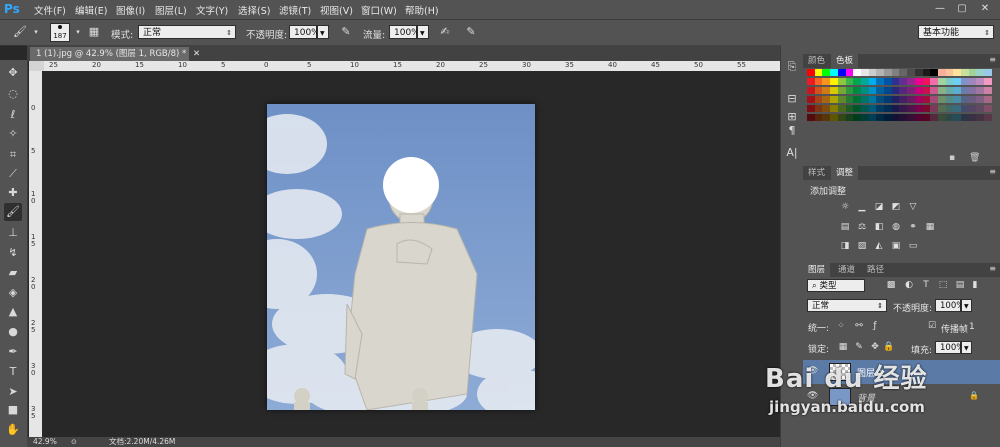 The image size is (1000, 447). I want to click on rectangle-tool-icon: ■, so click(13, 410).